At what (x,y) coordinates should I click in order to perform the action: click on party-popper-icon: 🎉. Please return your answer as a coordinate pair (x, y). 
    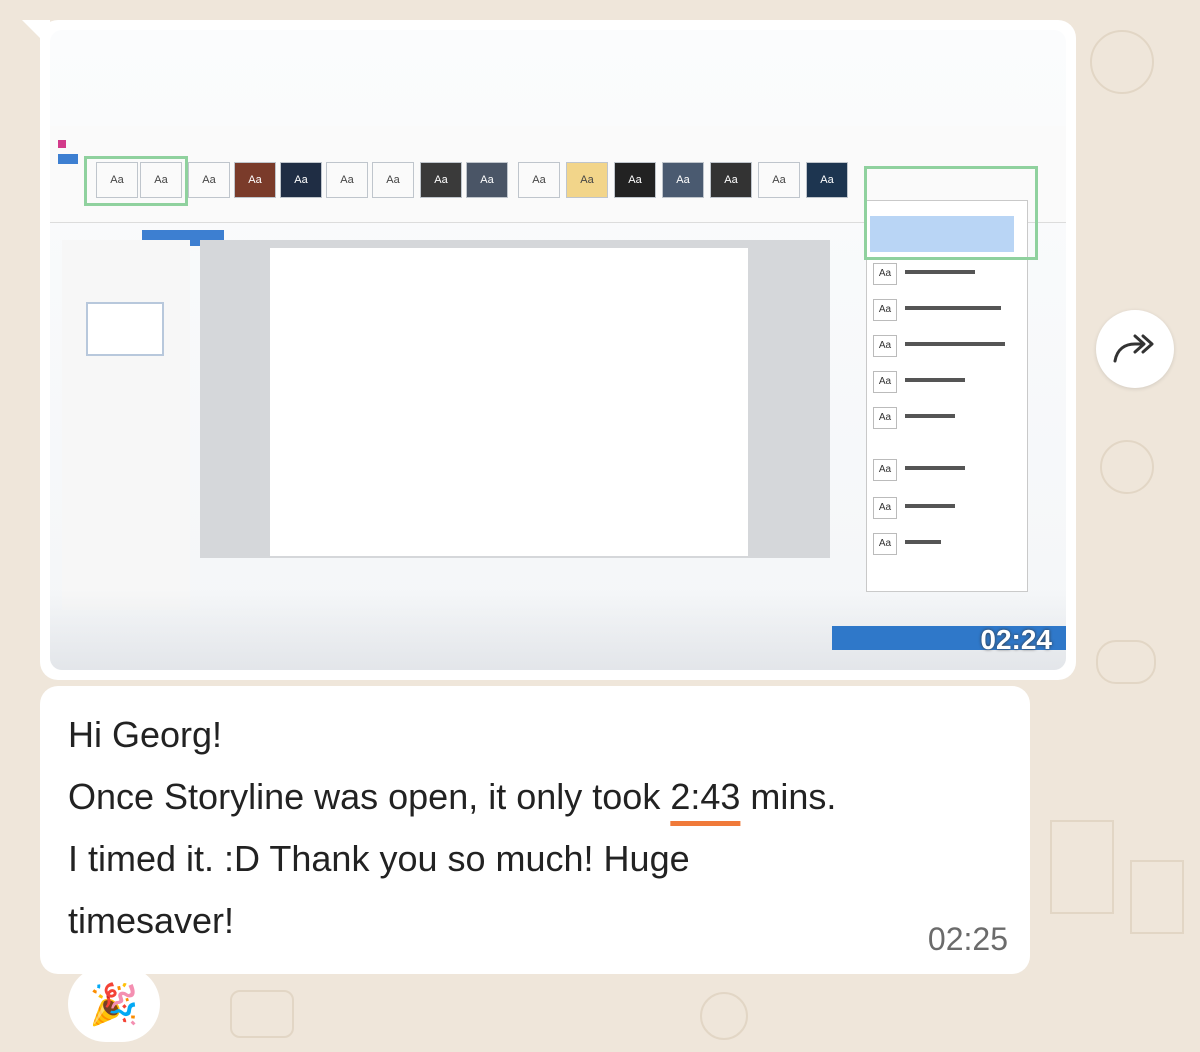
    Looking at the image, I should click on (114, 1004).